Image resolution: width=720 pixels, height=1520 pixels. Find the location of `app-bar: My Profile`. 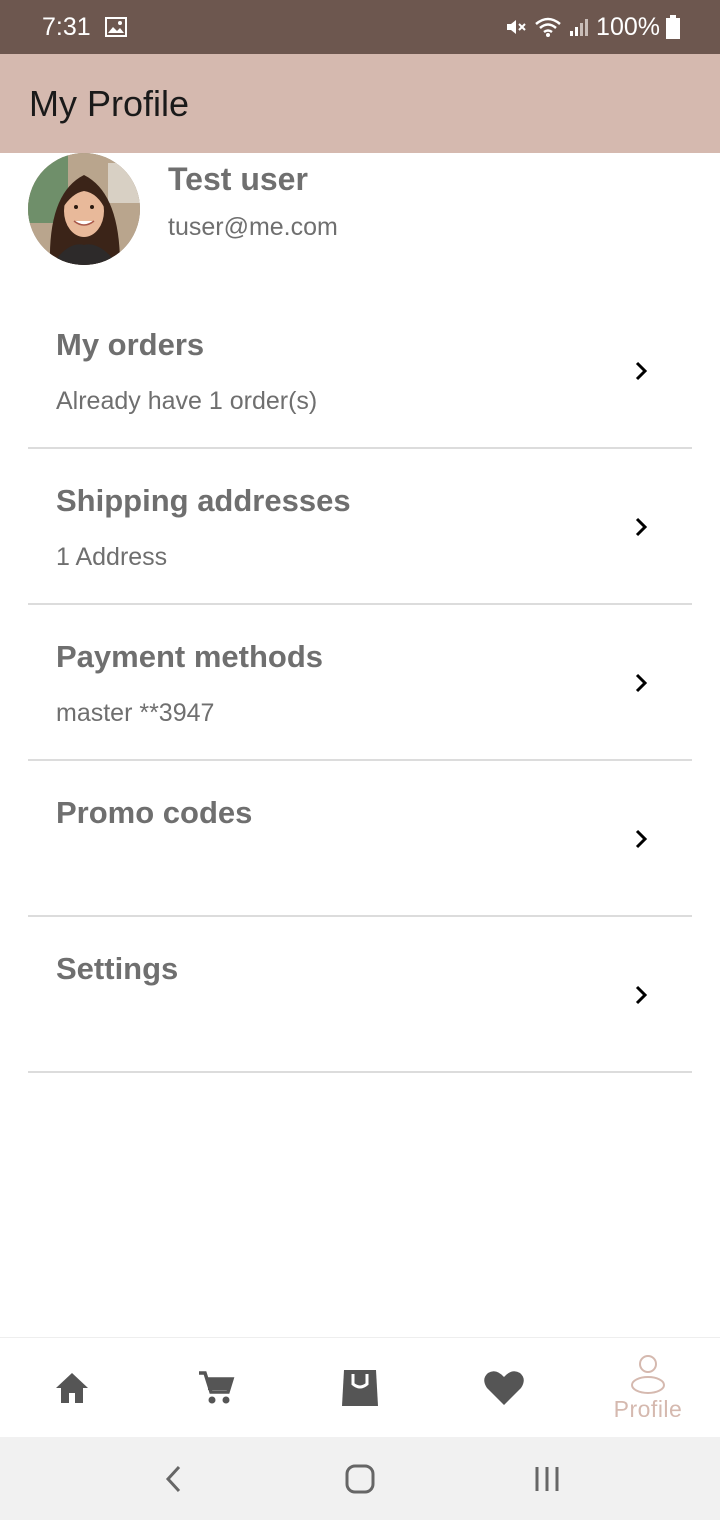

app-bar: My Profile is located at coordinates (360, 103).